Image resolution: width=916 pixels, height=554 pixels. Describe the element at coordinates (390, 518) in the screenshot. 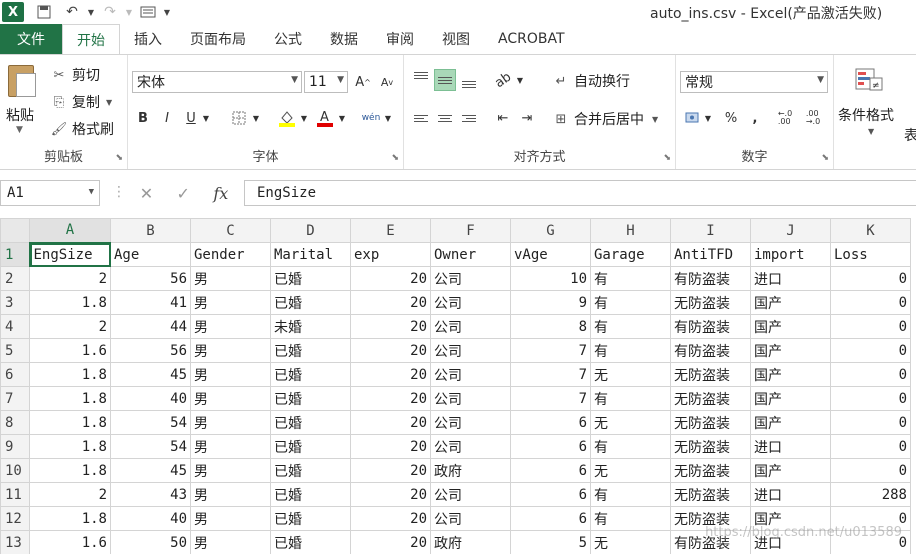

I see `cell-e12: 20` at that location.